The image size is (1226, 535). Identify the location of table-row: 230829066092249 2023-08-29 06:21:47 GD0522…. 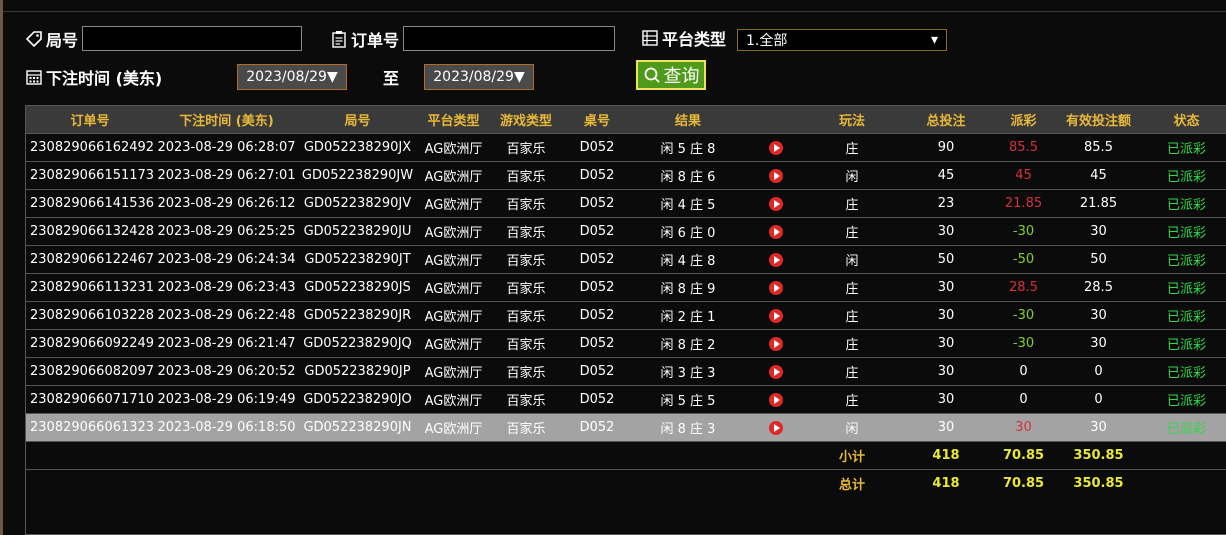
(626, 343).